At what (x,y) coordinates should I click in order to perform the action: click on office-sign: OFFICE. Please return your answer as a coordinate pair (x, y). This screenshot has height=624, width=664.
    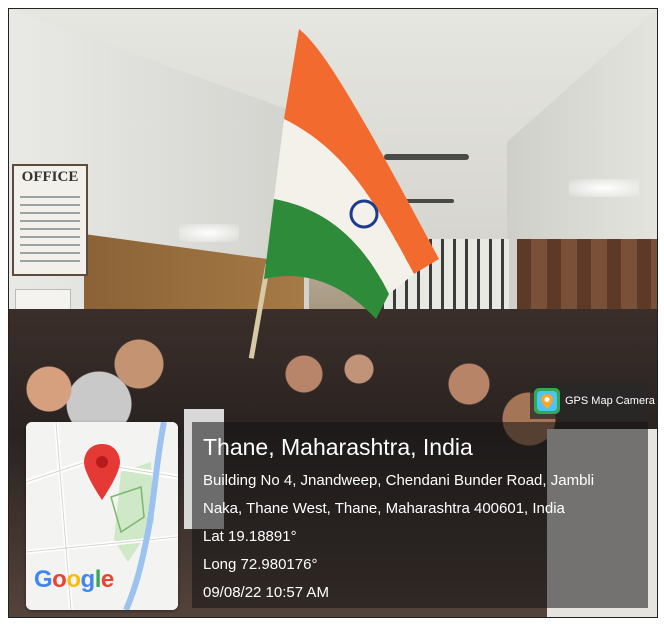
    Looking at the image, I should click on (50, 220).